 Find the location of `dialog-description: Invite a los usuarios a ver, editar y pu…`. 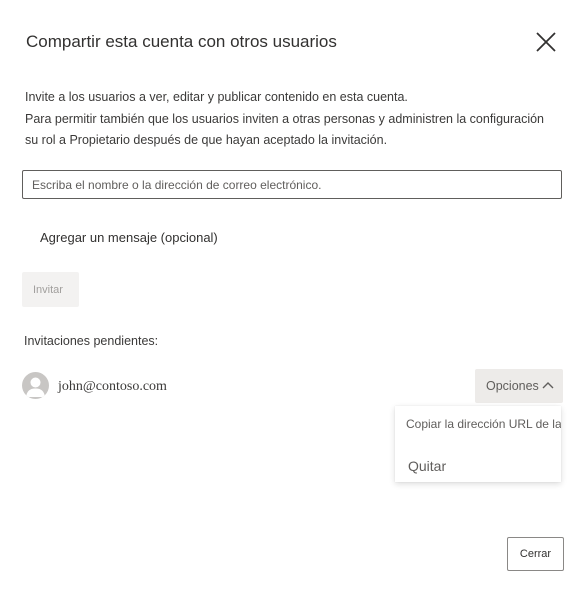

dialog-description: Invite a los usuarios a ver, editar y pu… is located at coordinates (284, 119).